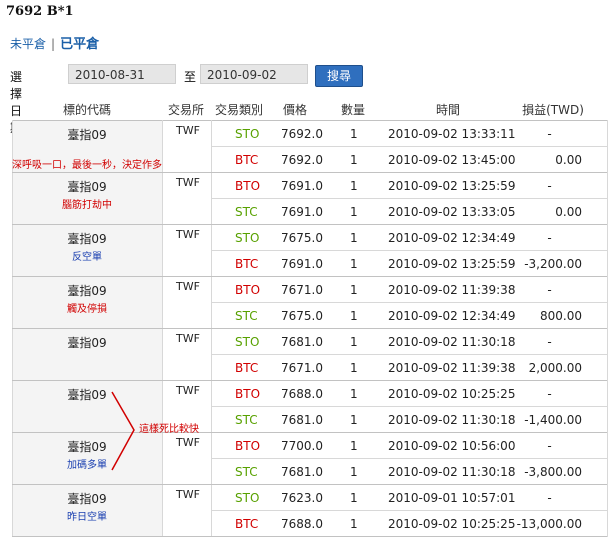 The height and width of the screenshot is (537, 611). I want to click on pnl-cell: -3,800.00, so click(553, 472).